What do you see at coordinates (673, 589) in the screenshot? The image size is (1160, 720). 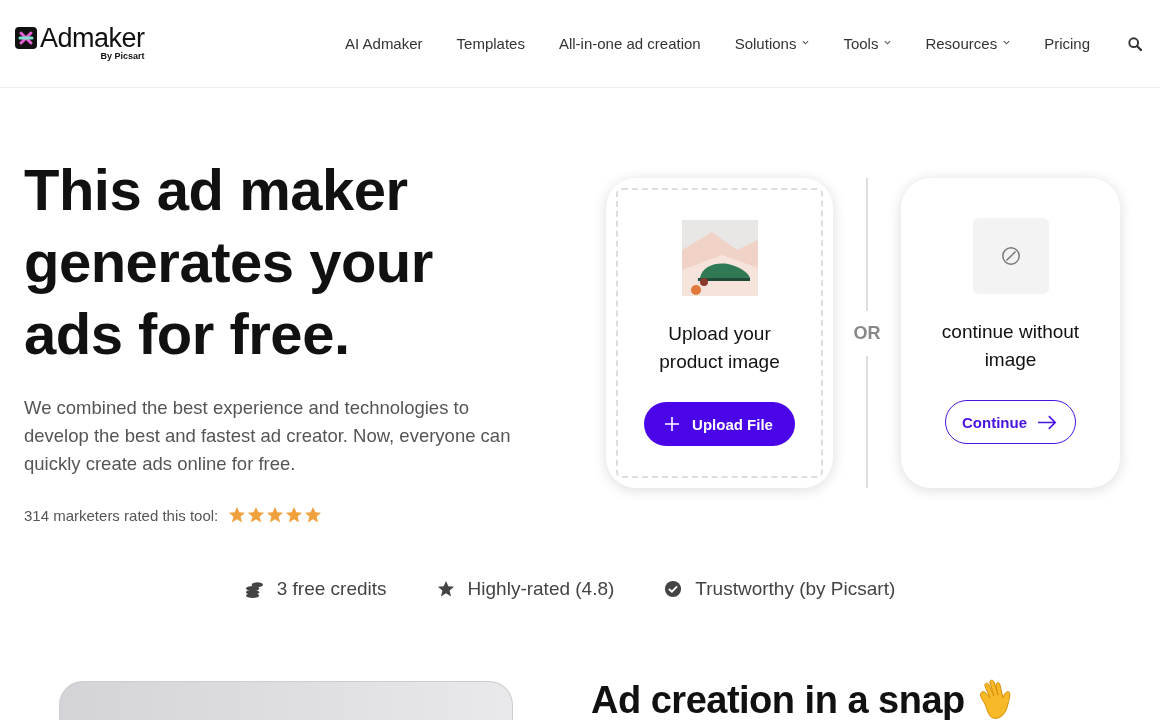 I see `check-circle-icon` at bounding box center [673, 589].